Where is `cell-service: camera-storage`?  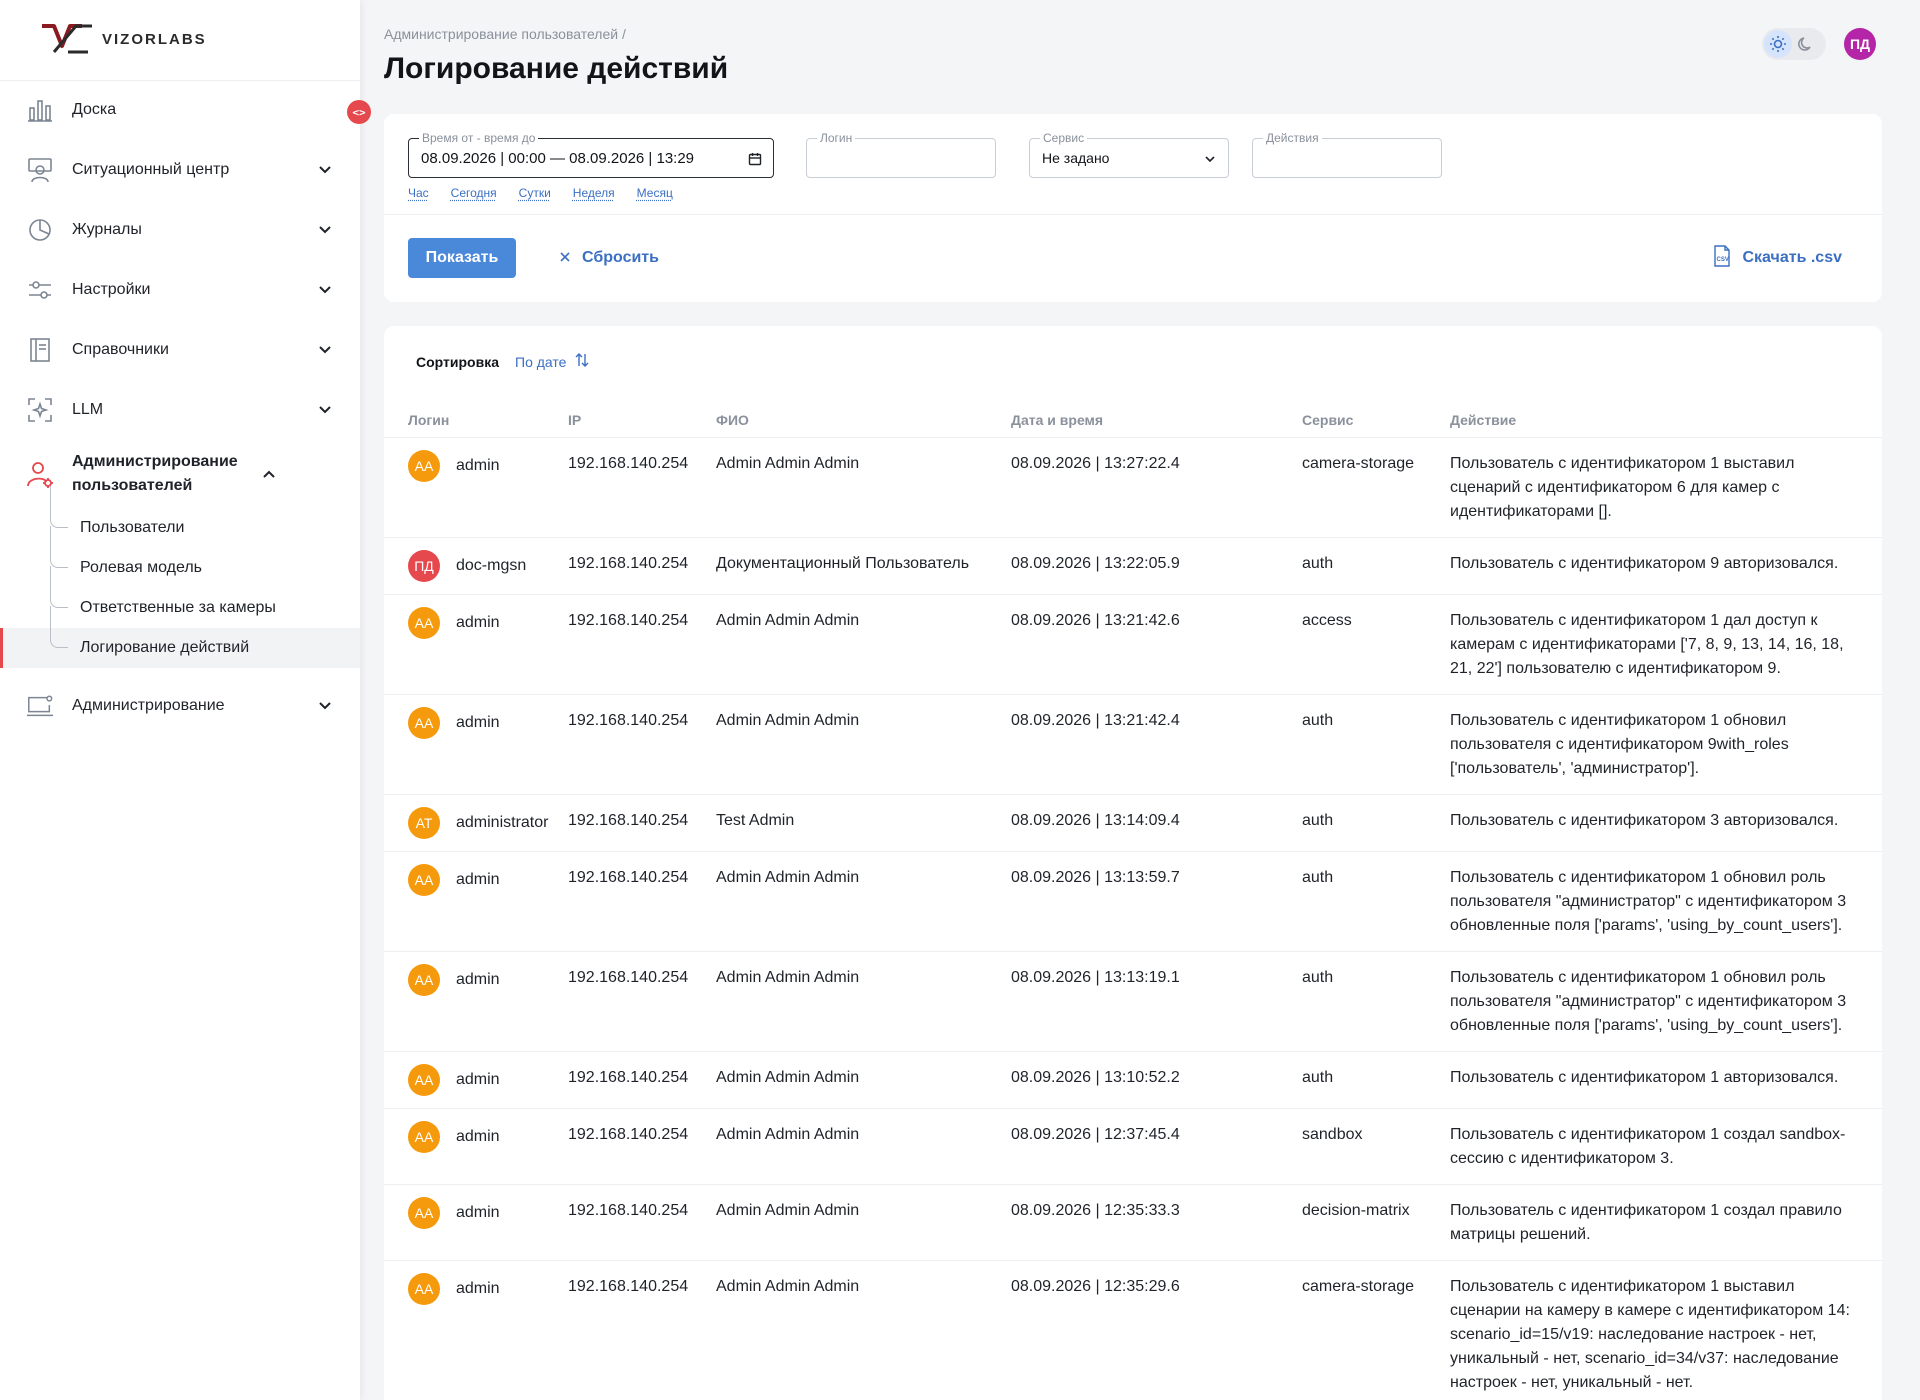 cell-service: camera-storage is located at coordinates (1358, 464).